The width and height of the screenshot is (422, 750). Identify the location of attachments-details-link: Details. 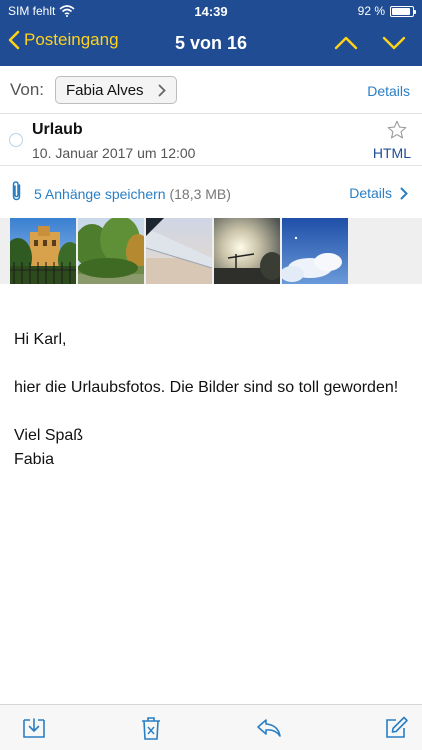
(378, 193).